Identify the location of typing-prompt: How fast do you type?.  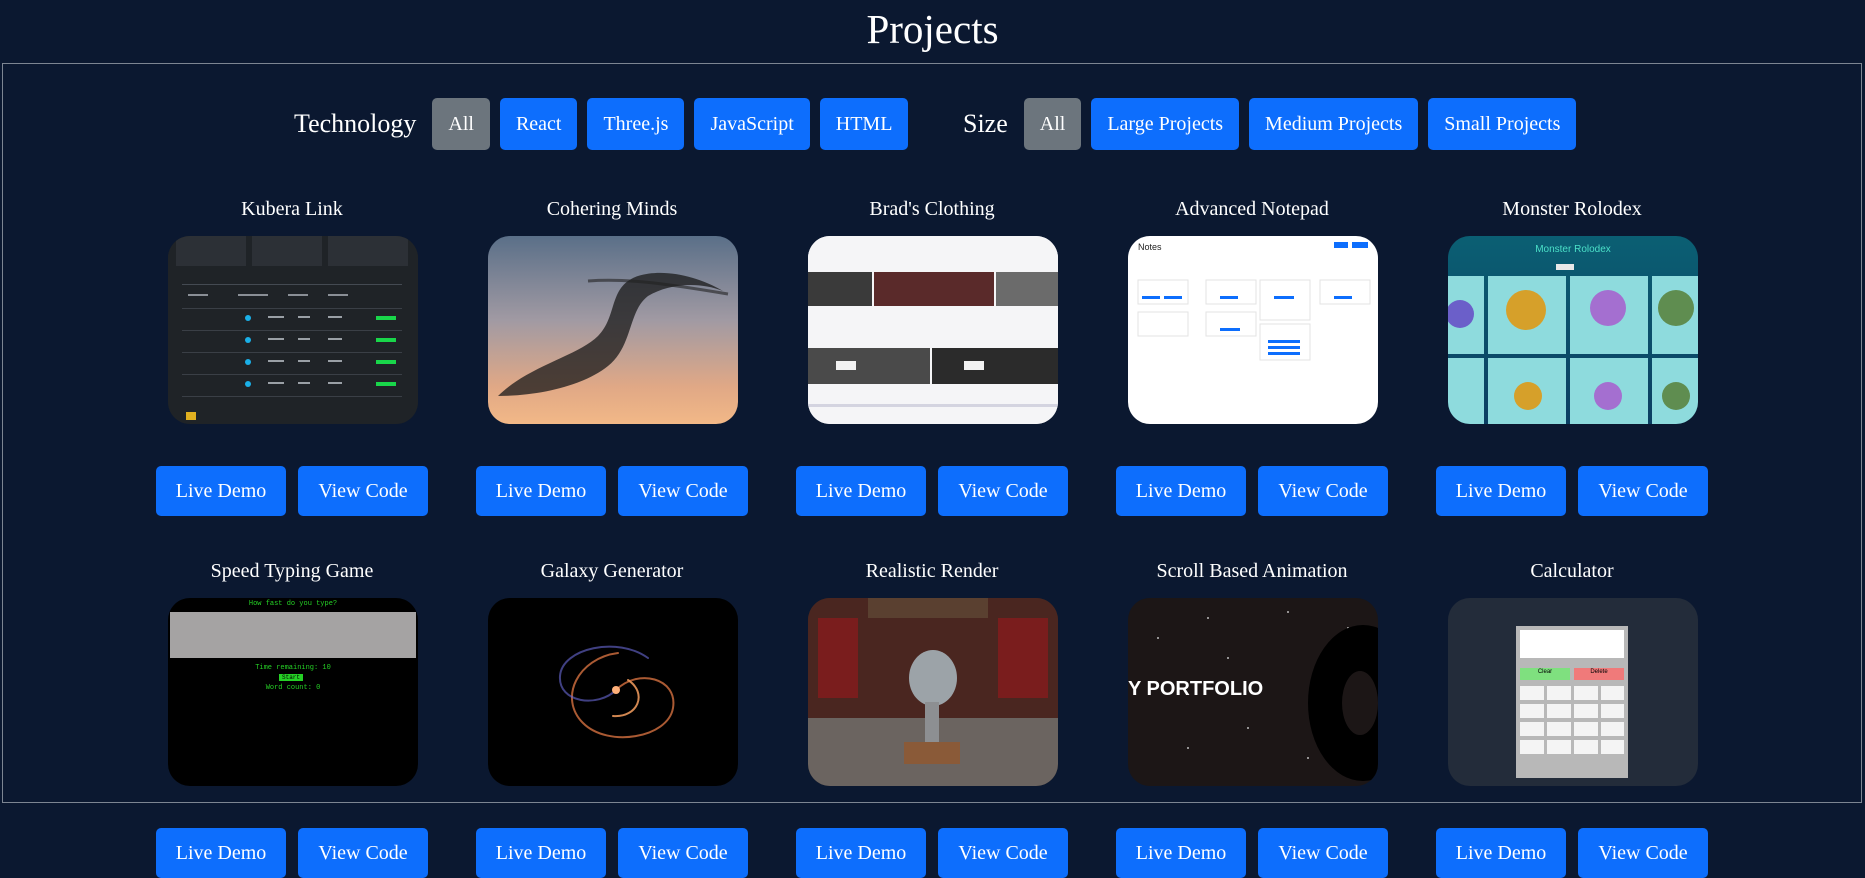
(293, 604).